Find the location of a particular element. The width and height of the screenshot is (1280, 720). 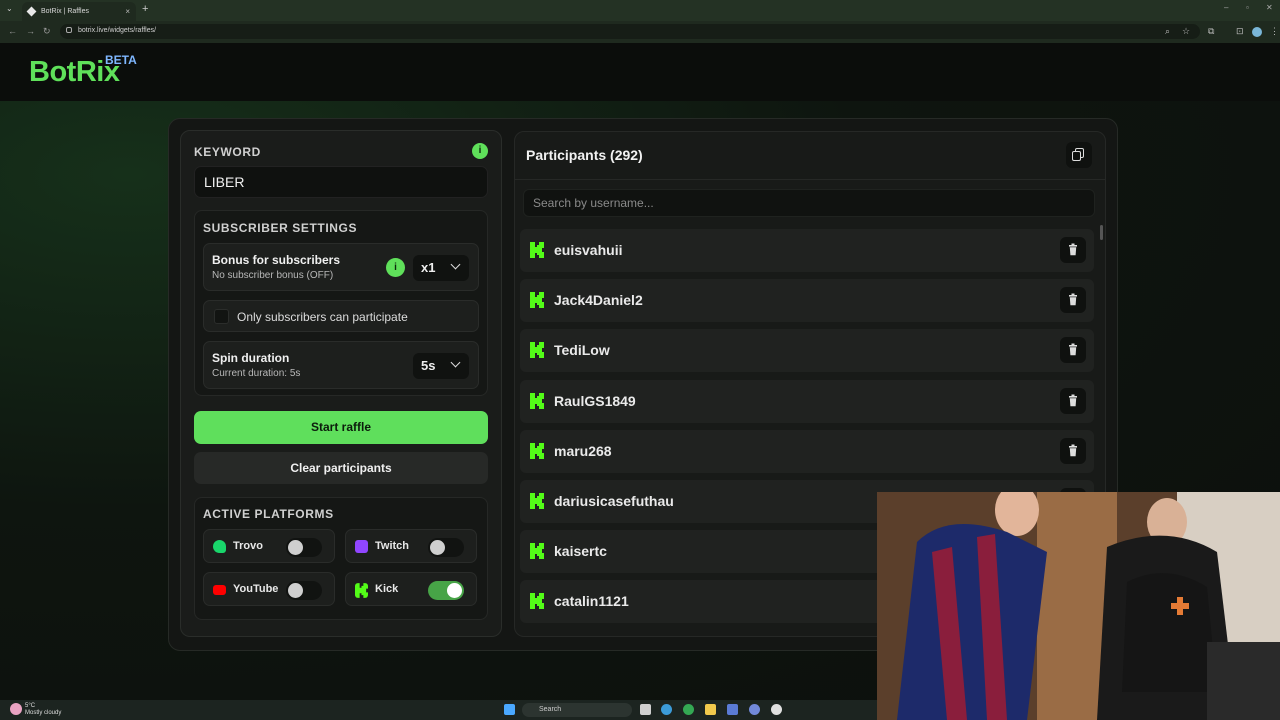

participants-divider is located at coordinates (810, 179).